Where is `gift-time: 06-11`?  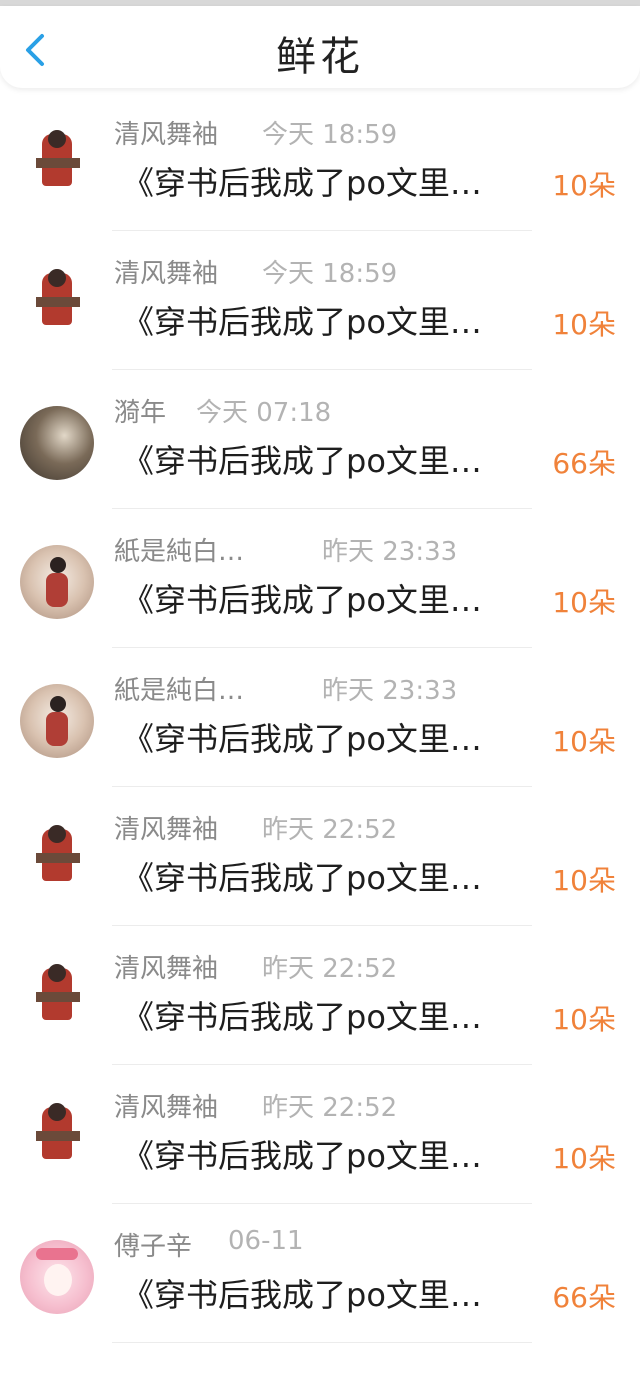 gift-time: 06-11 is located at coordinates (266, 1241).